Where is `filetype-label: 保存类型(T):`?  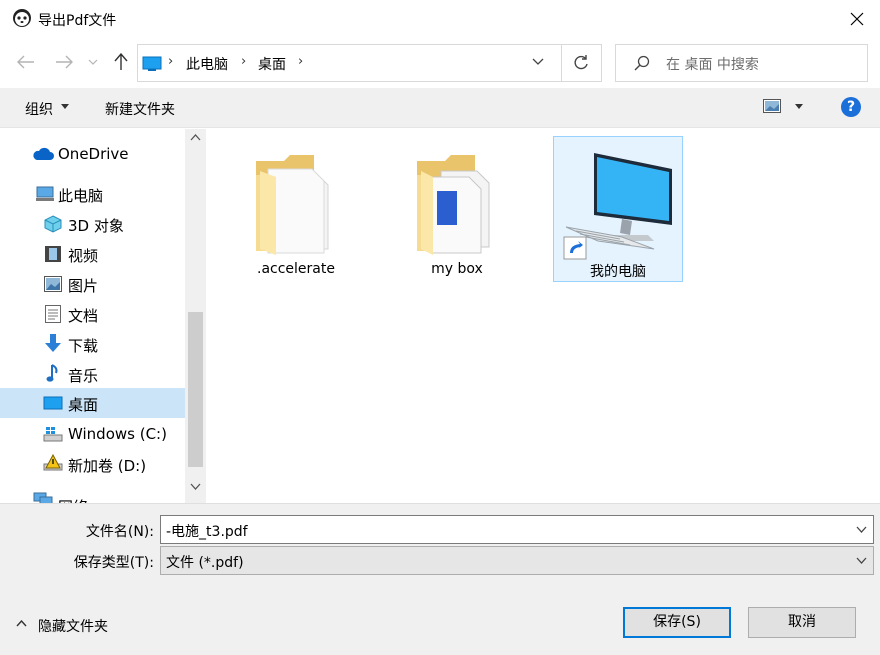 filetype-label: 保存类型(T): is located at coordinates (113, 563).